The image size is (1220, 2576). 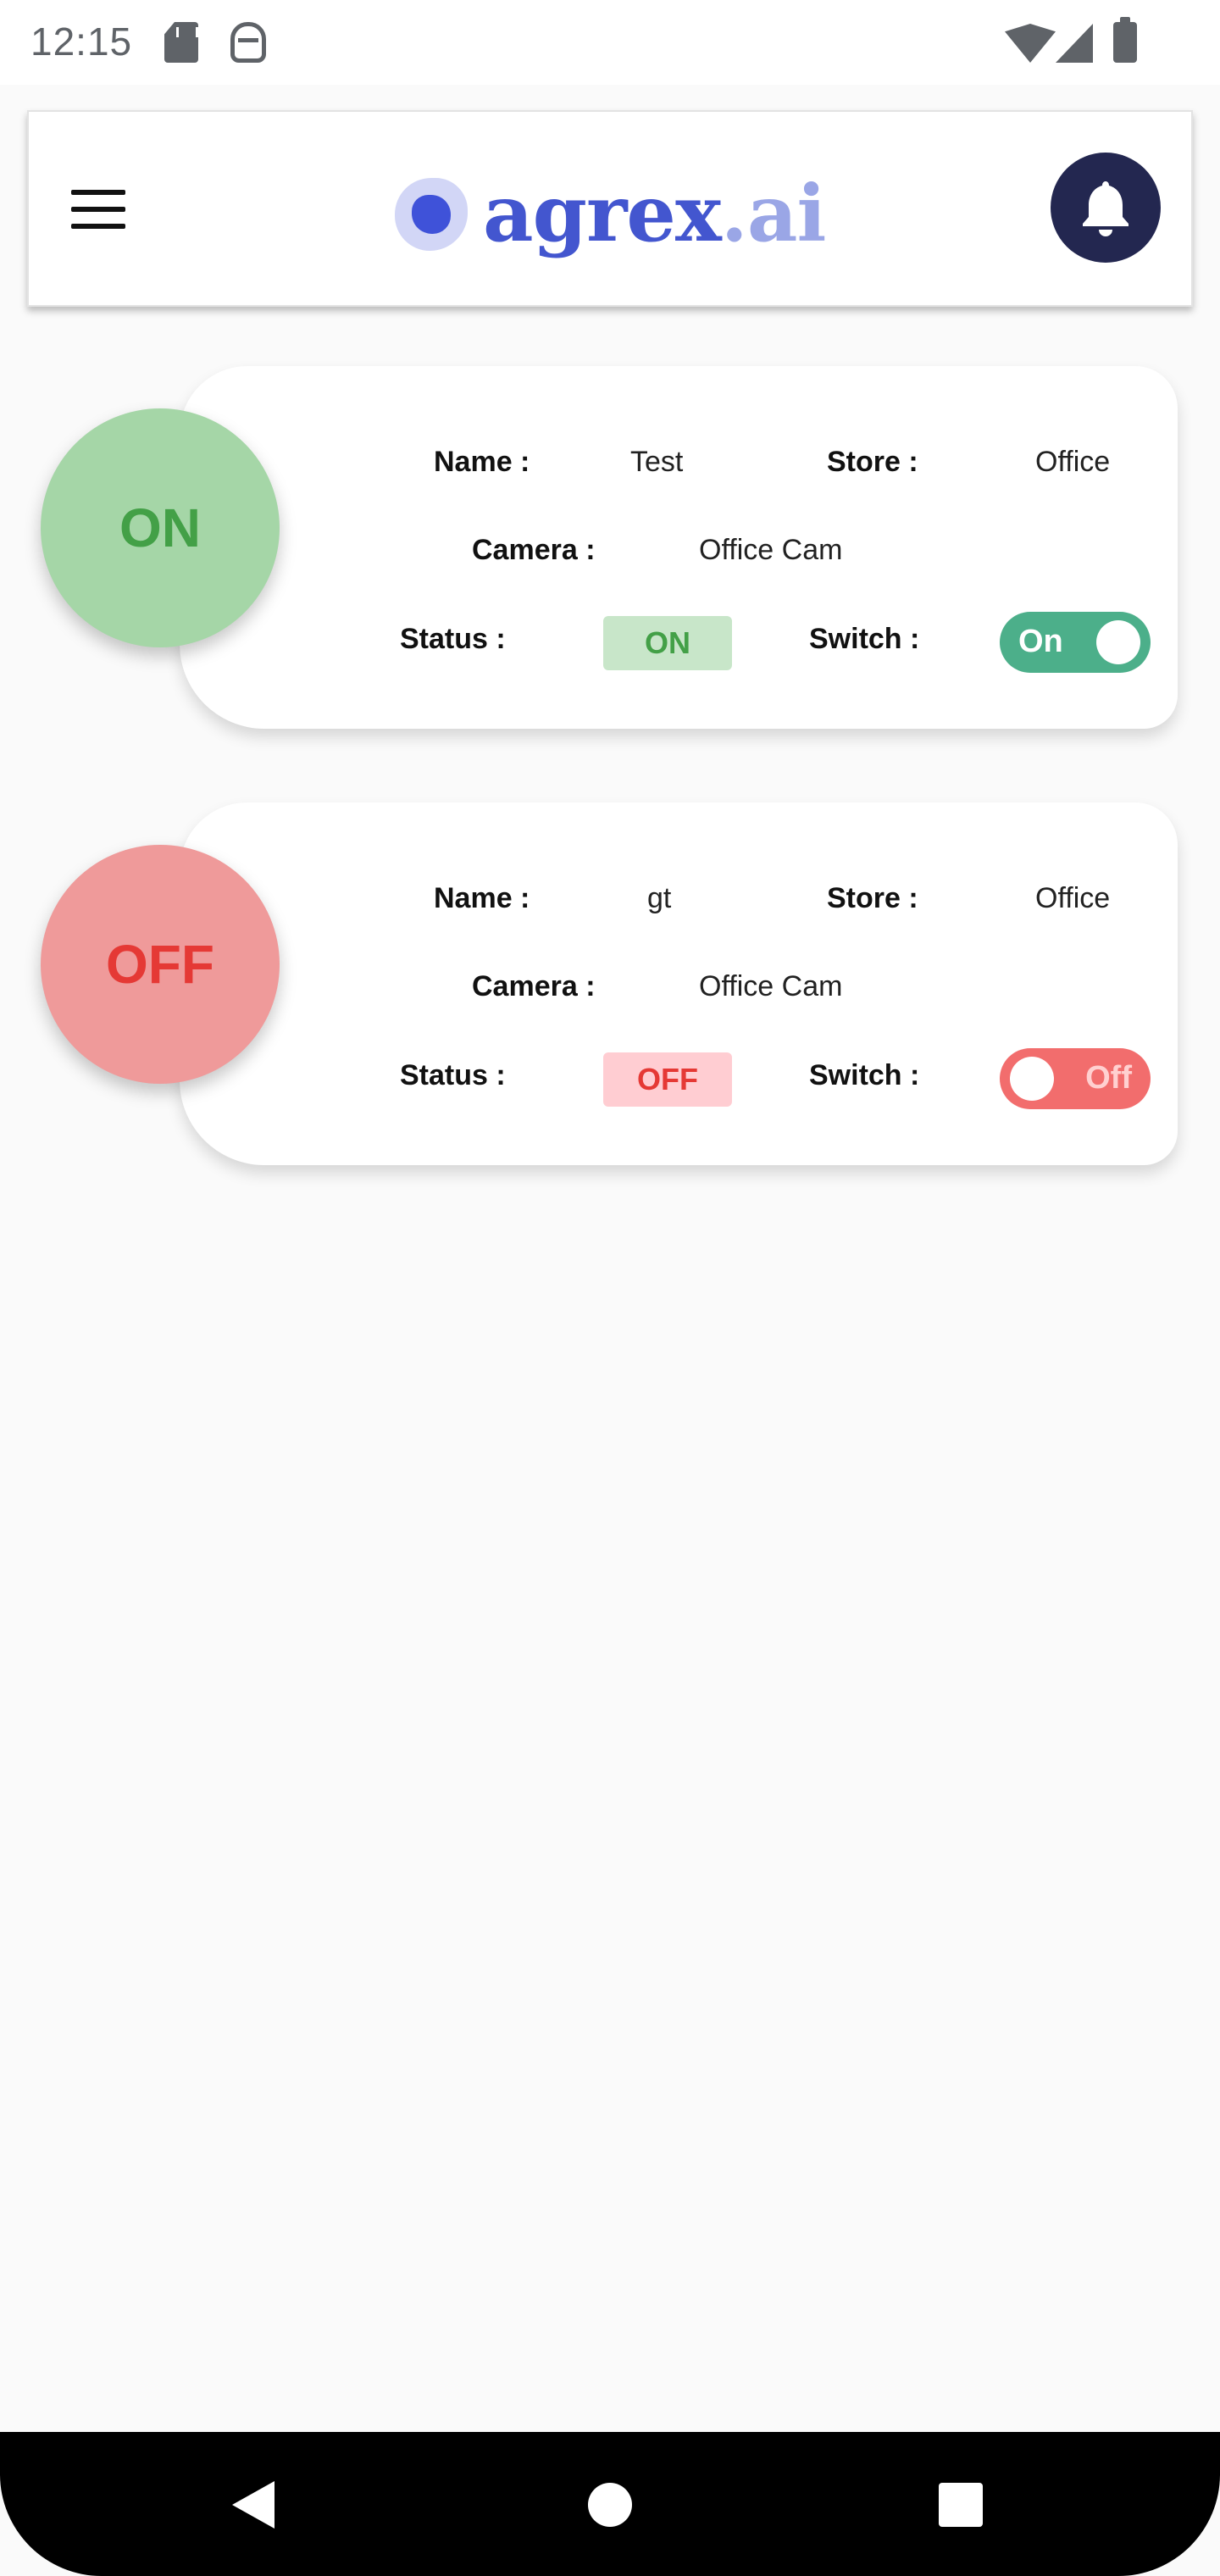 What do you see at coordinates (961, 2505) in the screenshot?
I see `recents-icon` at bounding box center [961, 2505].